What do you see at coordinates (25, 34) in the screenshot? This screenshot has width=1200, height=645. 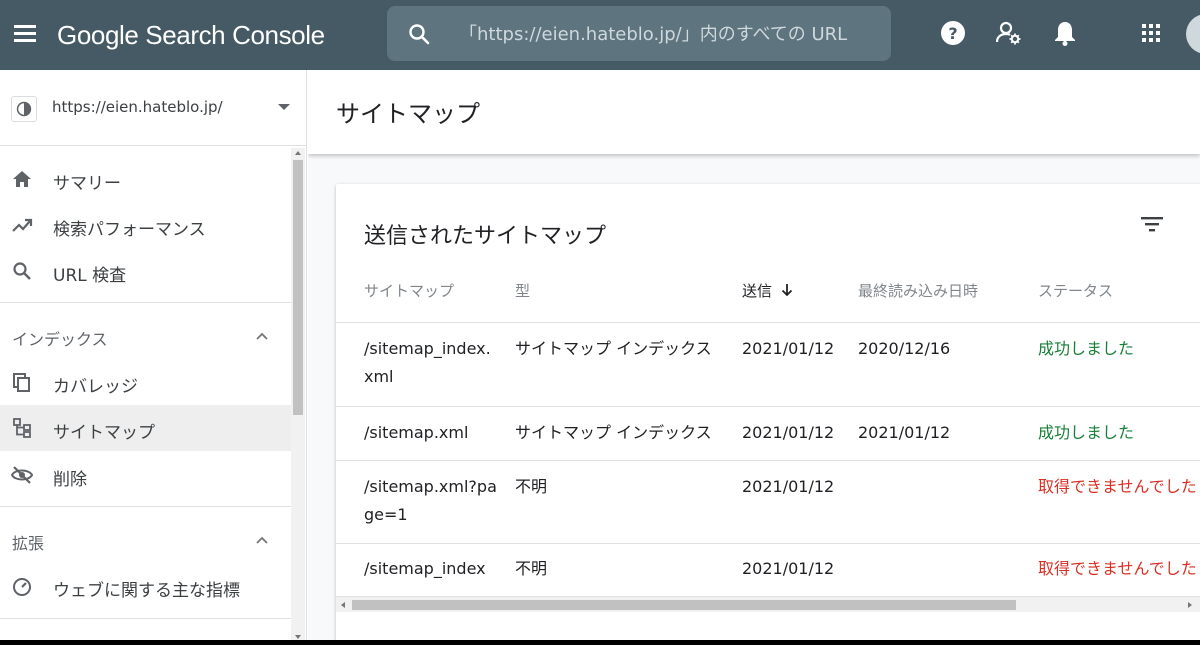 I see `menu-icon` at bounding box center [25, 34].